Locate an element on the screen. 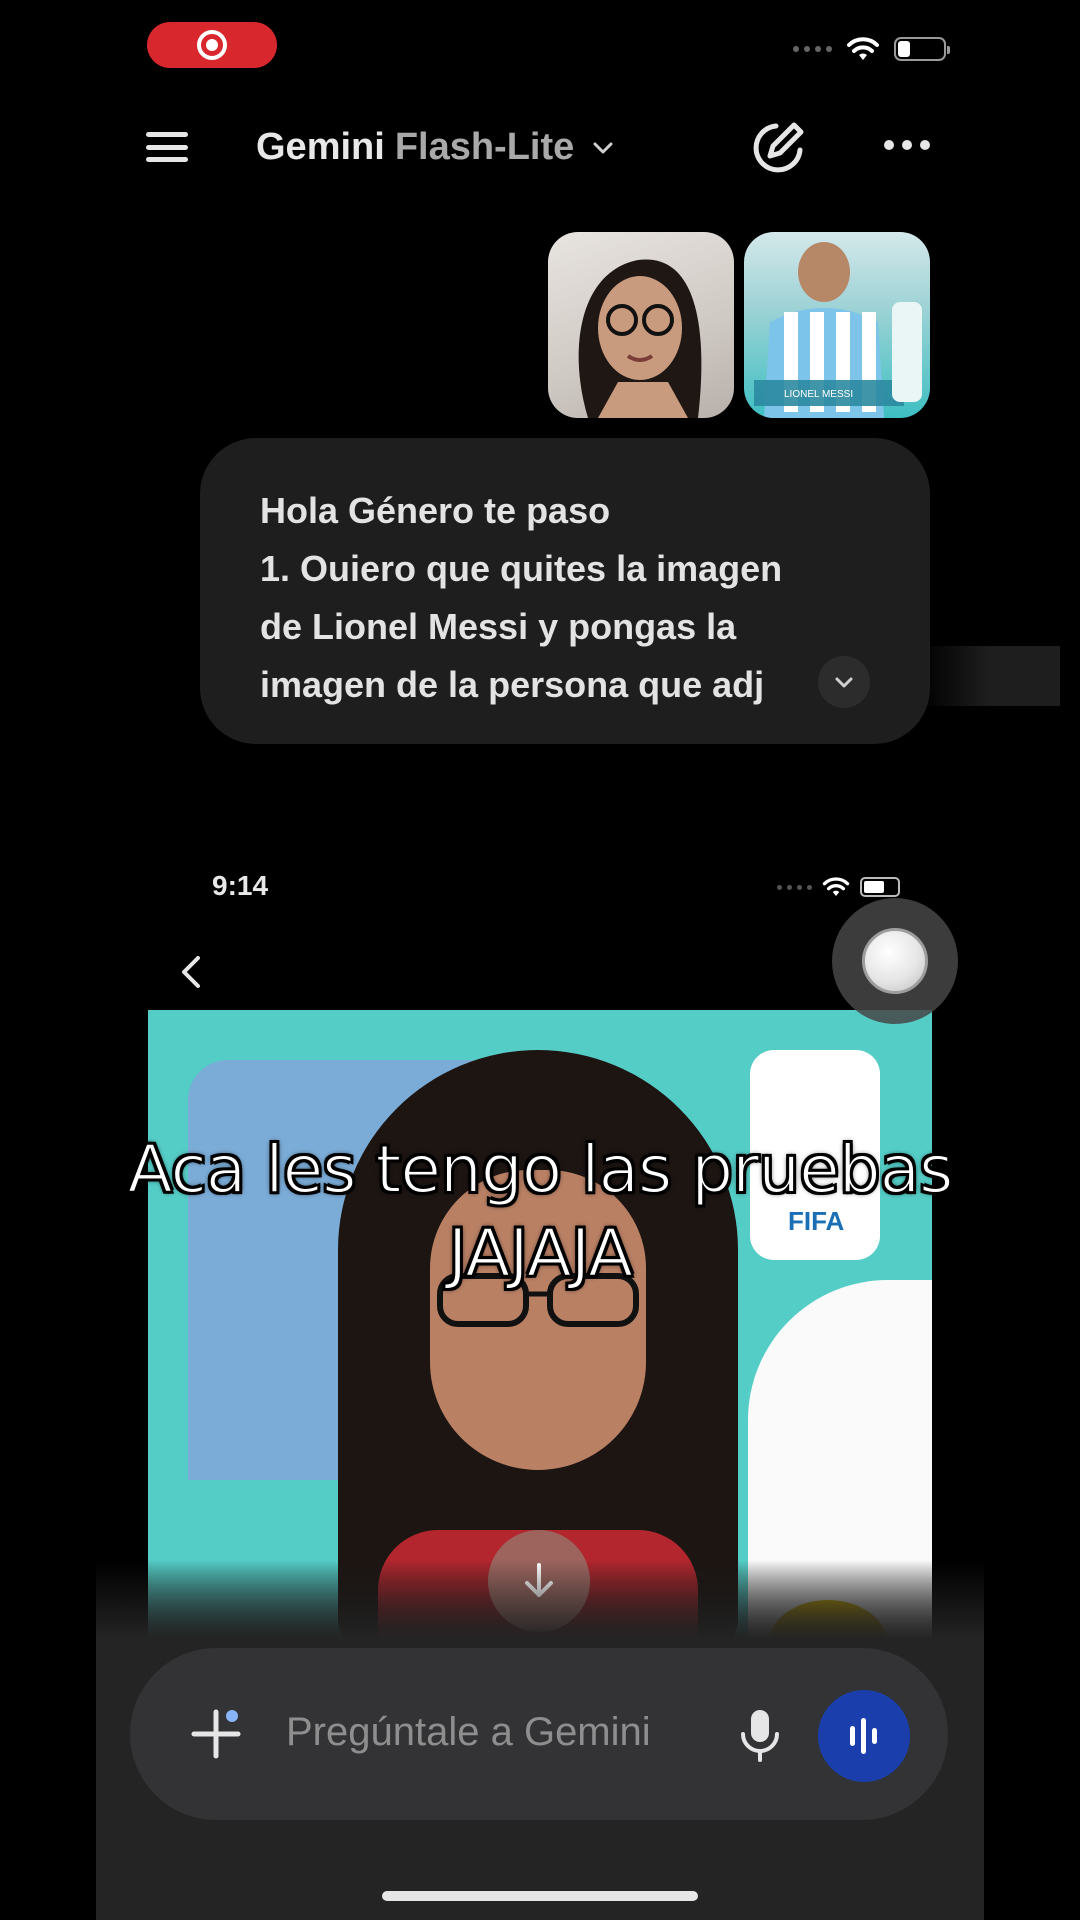  back-arrow-icon is located at coordinates (191, 972).